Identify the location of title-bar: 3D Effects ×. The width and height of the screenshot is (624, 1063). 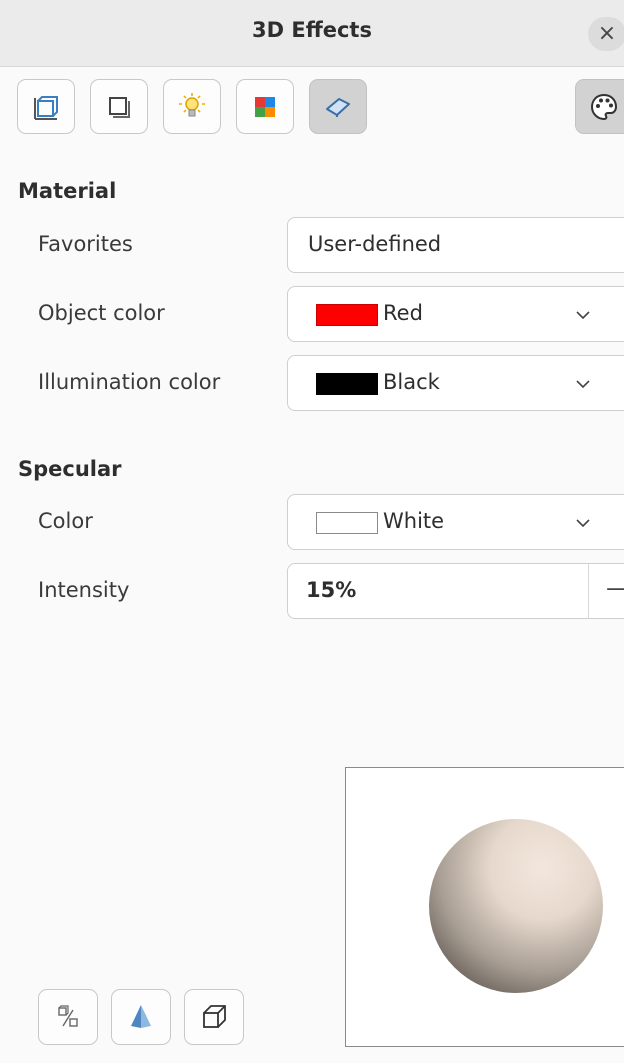
(312, 33).